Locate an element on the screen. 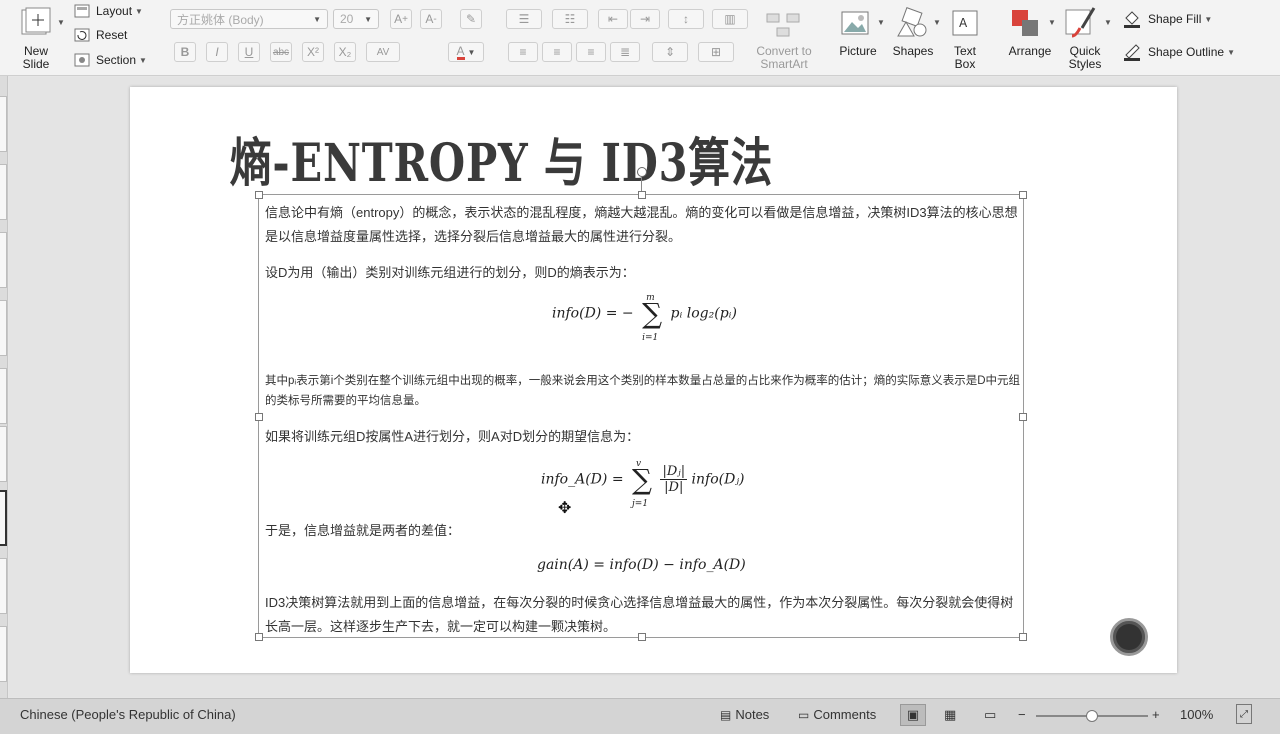  pen-icon is located at coordinates (1132, 52).